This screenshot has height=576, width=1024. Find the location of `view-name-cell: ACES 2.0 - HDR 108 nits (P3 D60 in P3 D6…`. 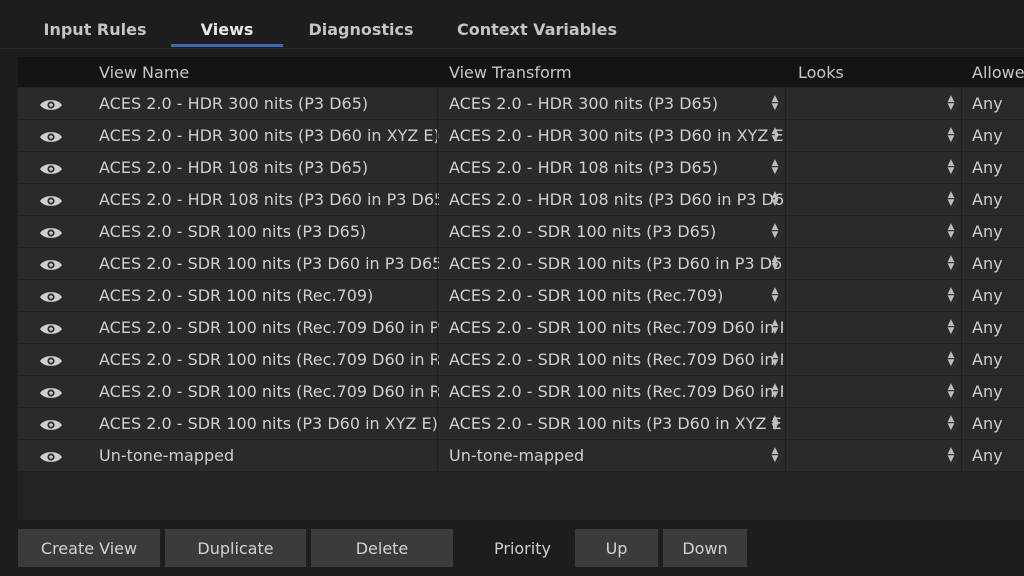

view-name-cell: ACES 2.0 - HDR 108 nits (P3 D60 in P3 D6… is located at coordinates (269, 199).